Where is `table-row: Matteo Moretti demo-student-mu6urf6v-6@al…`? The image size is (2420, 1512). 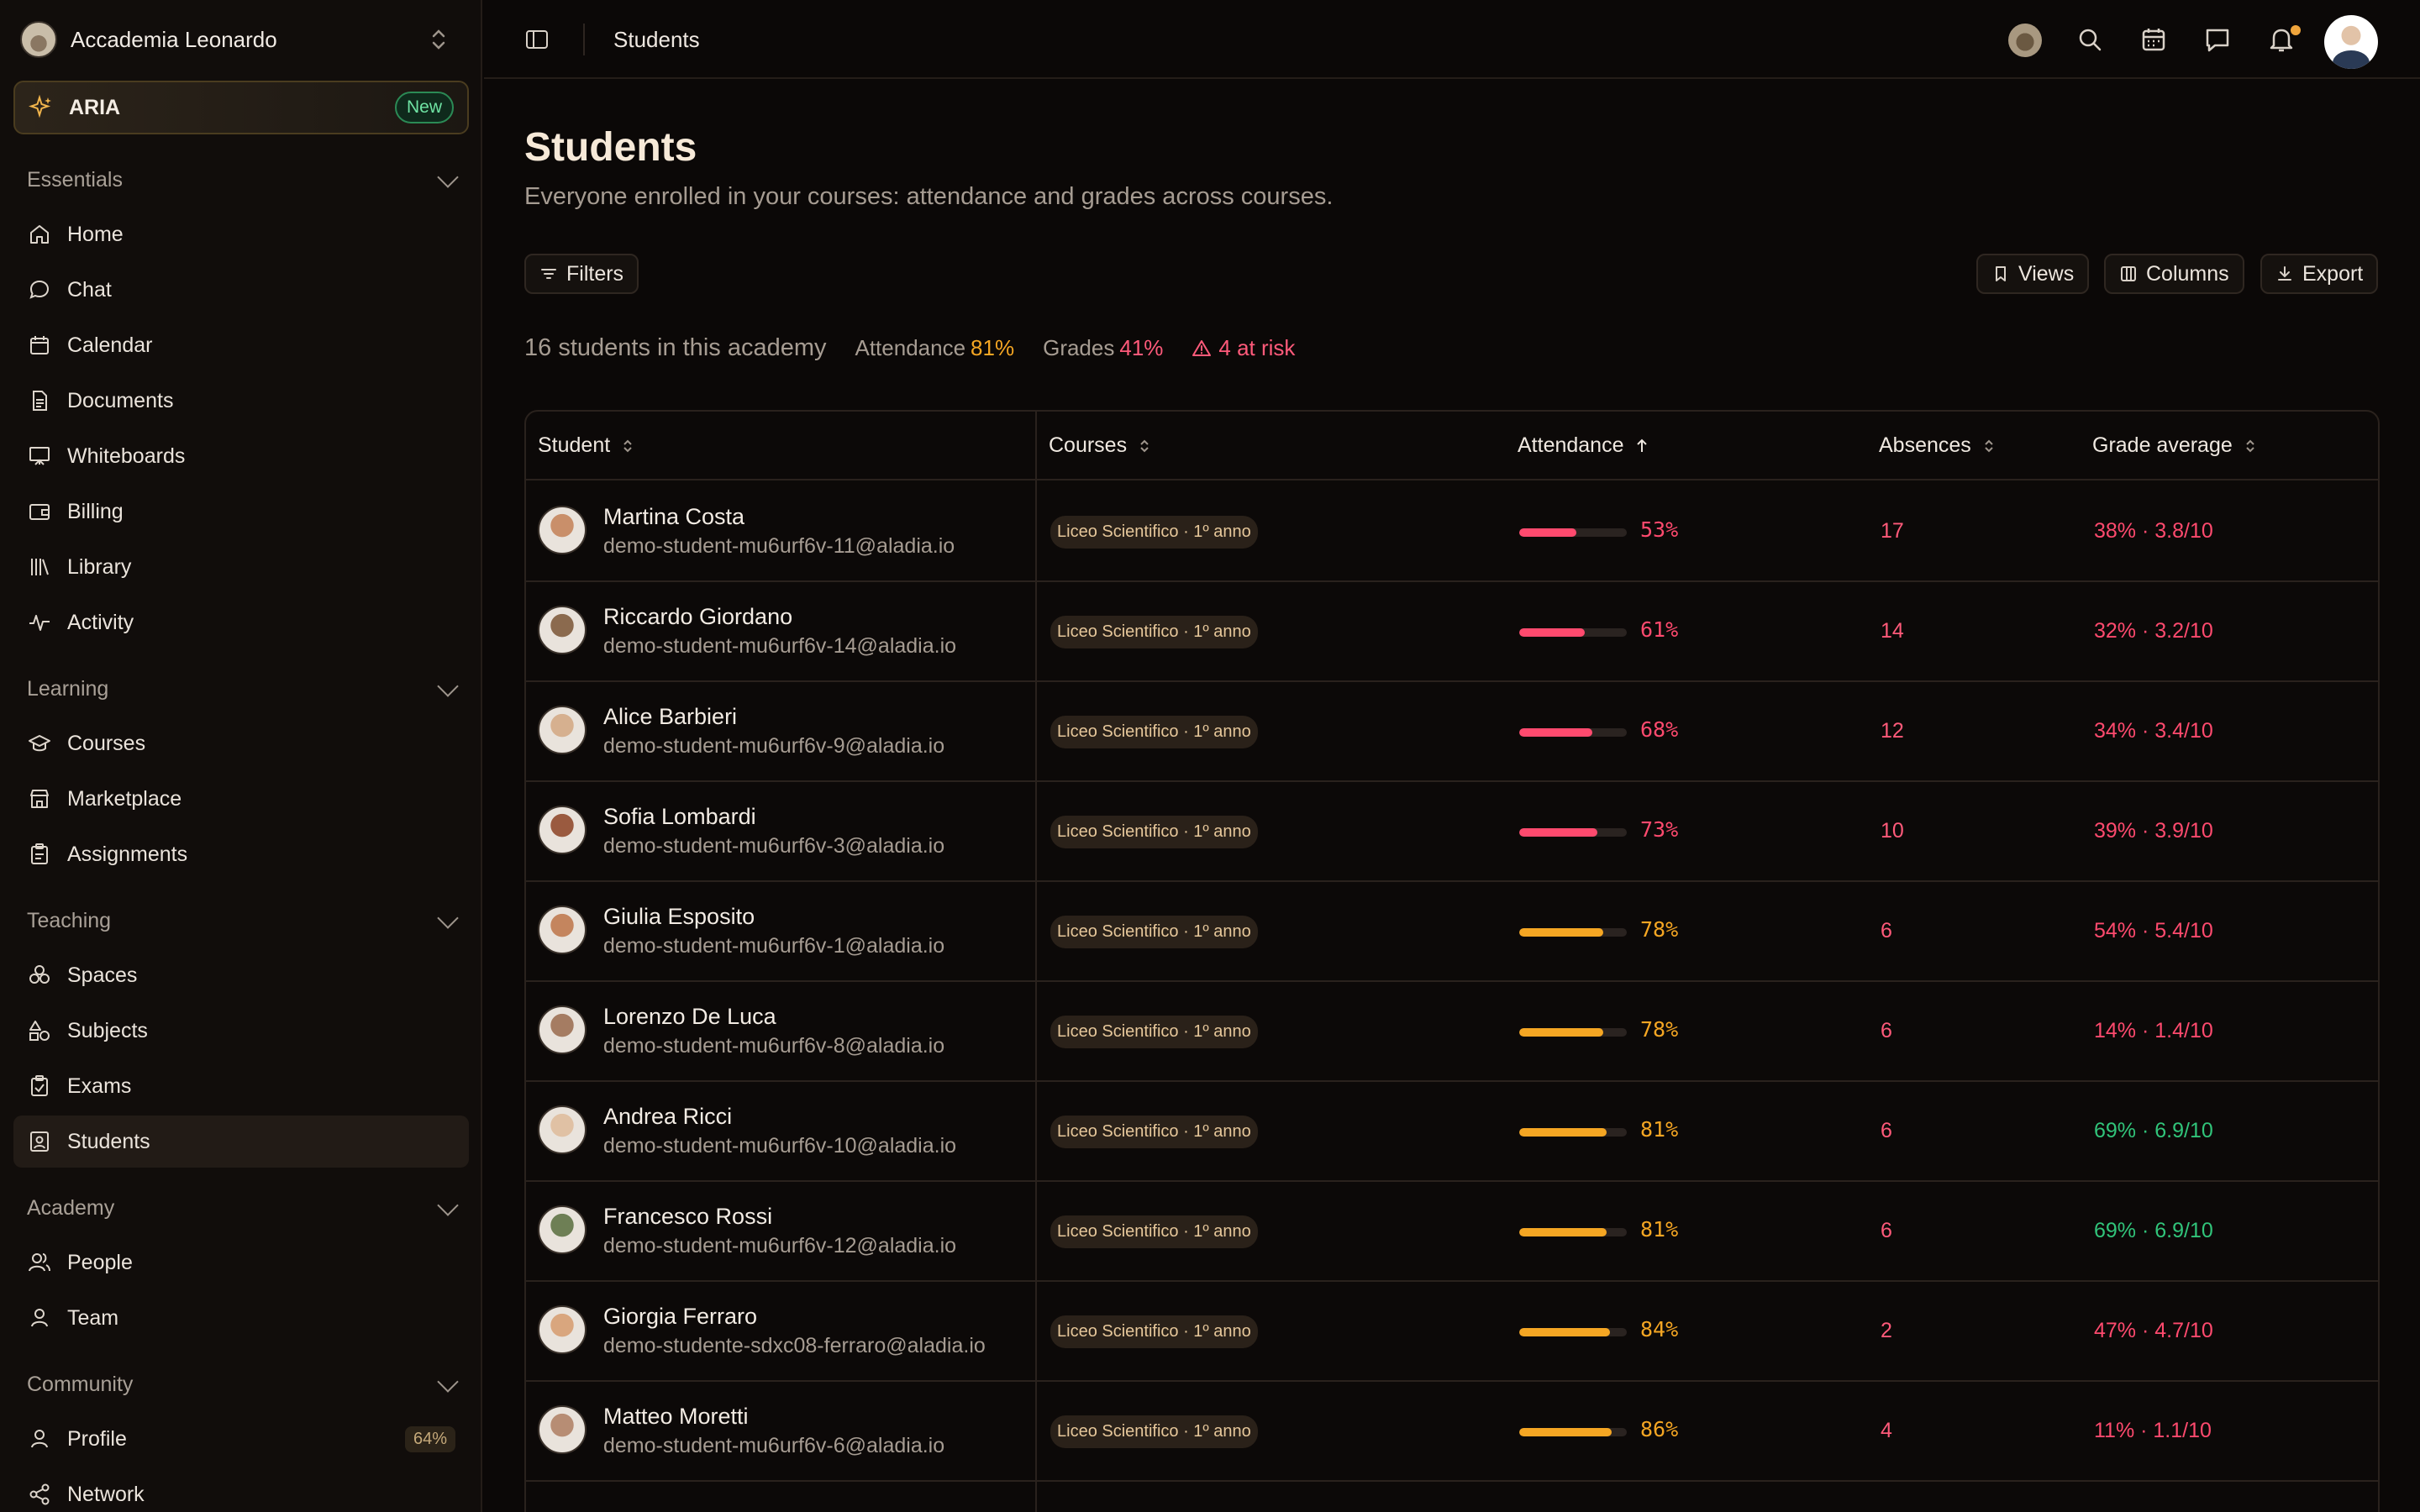 table-row: Matteo Moretti demo-student-mu6urf6v-6@al… is located at coordinates (1452, 1432).